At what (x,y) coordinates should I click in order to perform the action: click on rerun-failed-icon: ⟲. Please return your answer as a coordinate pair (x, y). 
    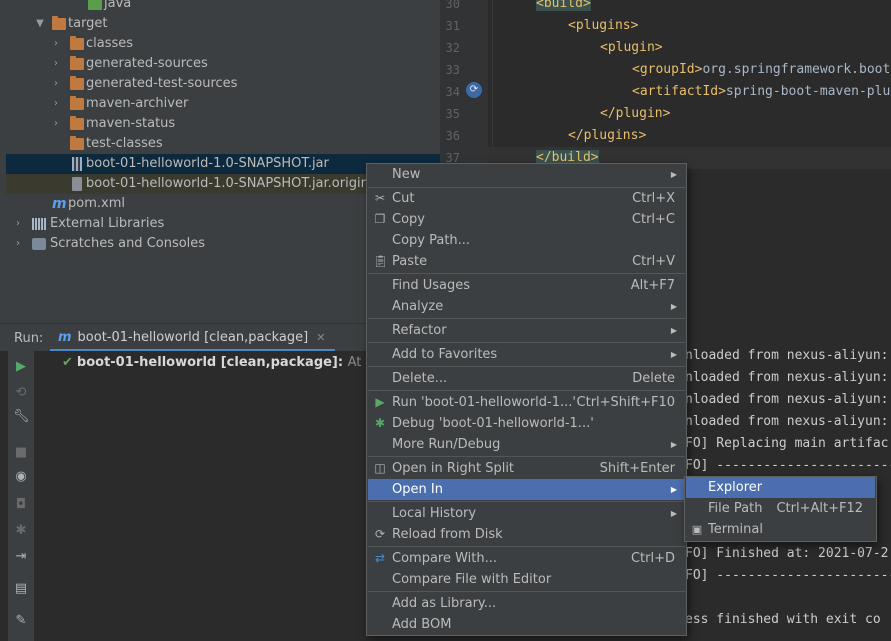
    Looking at the image, I should click on (21, 393).